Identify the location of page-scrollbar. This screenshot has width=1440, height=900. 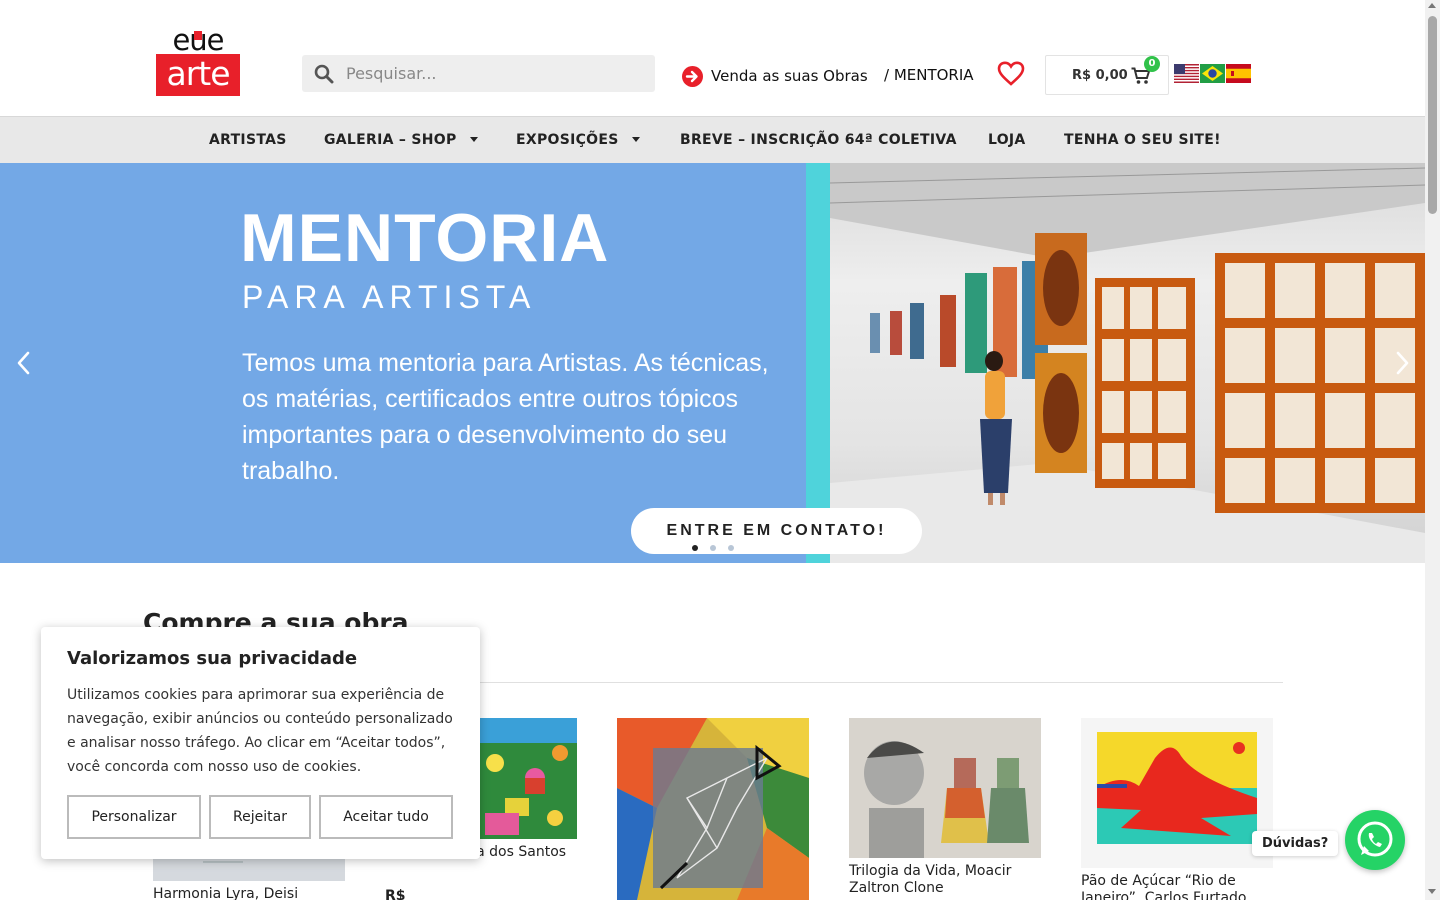
(1432, 450).